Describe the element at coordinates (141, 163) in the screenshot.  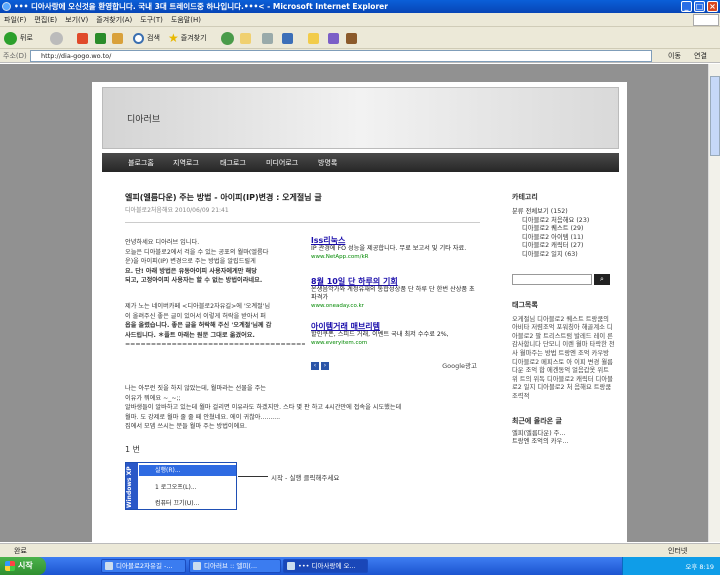
I see `nav-blog-home: 블로그홈` at that location.